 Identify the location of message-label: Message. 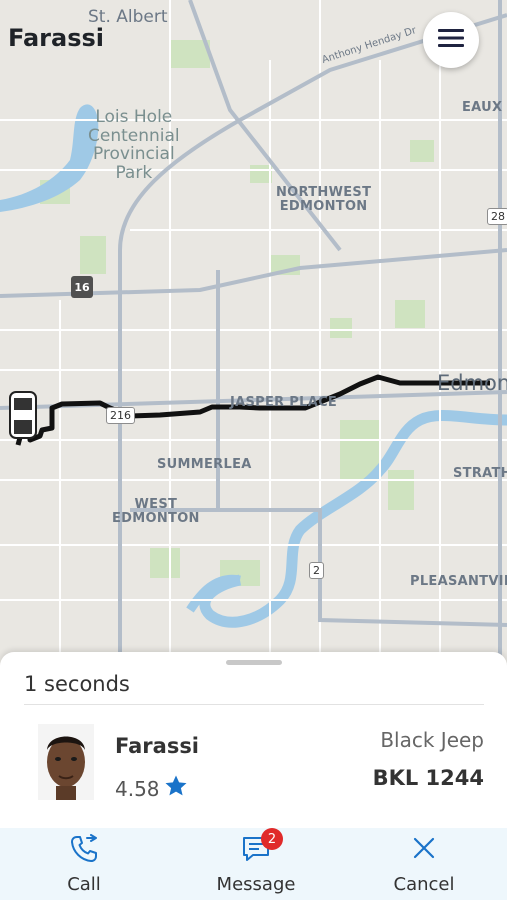
(256, 884).